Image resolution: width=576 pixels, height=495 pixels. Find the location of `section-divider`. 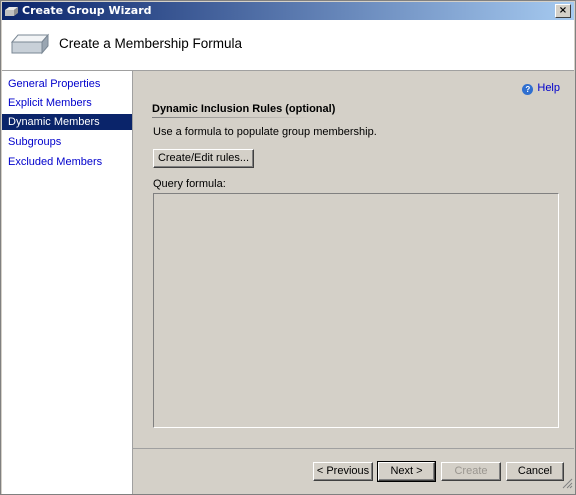

section-divider is located at coordinates (232, 117).